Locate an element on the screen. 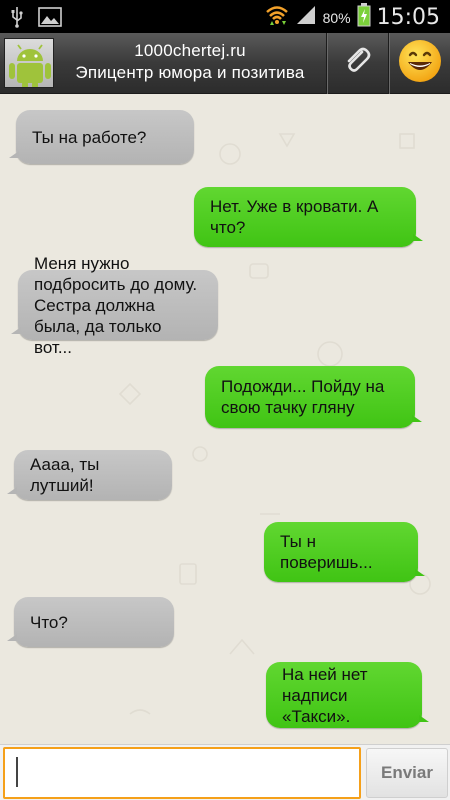 The image size is (450, 800). message-text: Аааа, ты лутший! is located at coordinates (65, 475).